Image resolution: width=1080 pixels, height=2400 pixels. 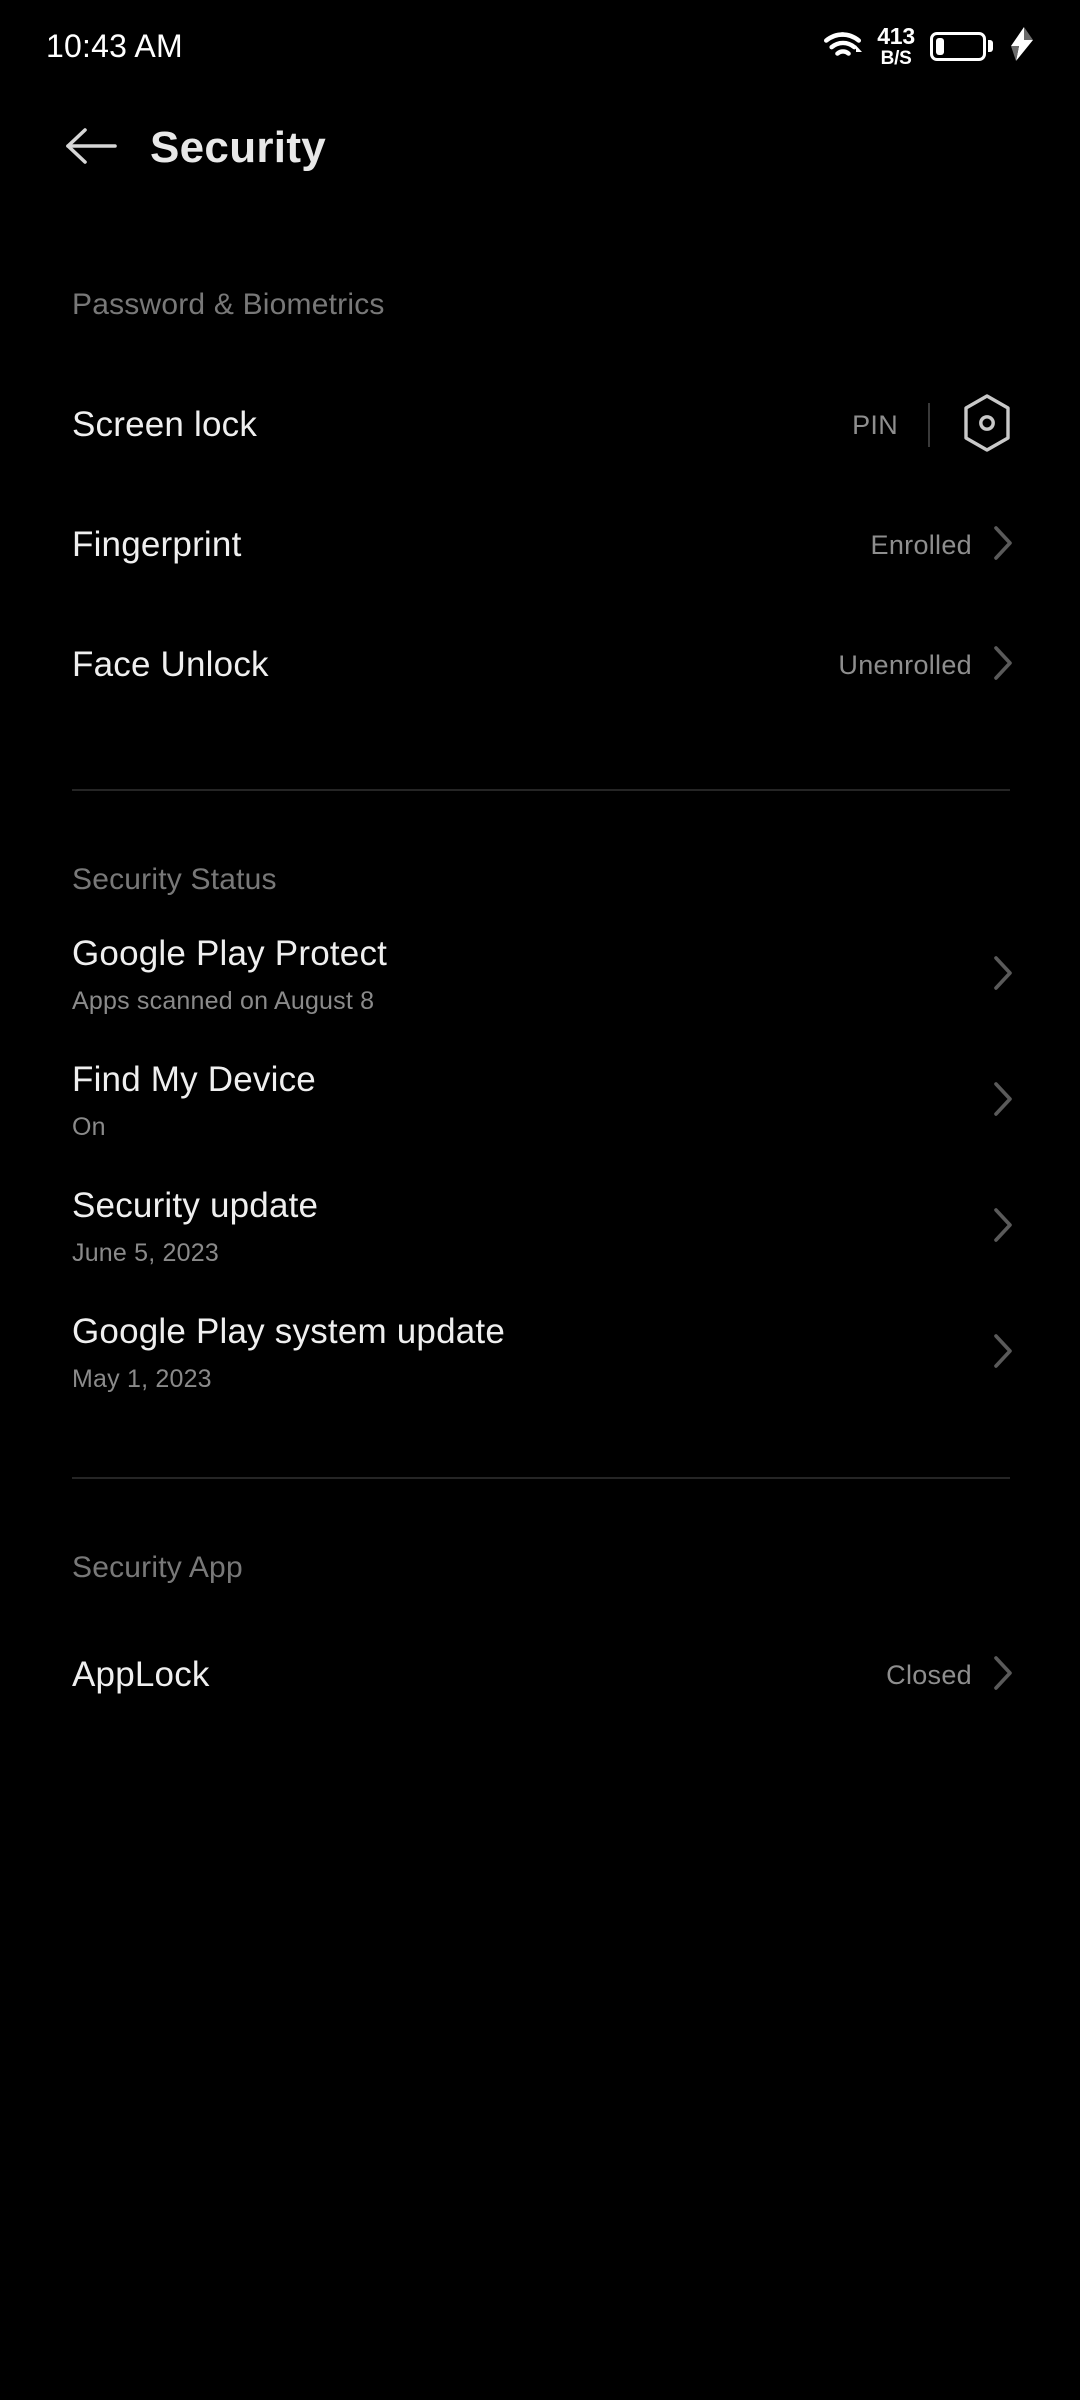 I want to click on row-fingerprint-right: Enrolled, so click(x=942, y=545).